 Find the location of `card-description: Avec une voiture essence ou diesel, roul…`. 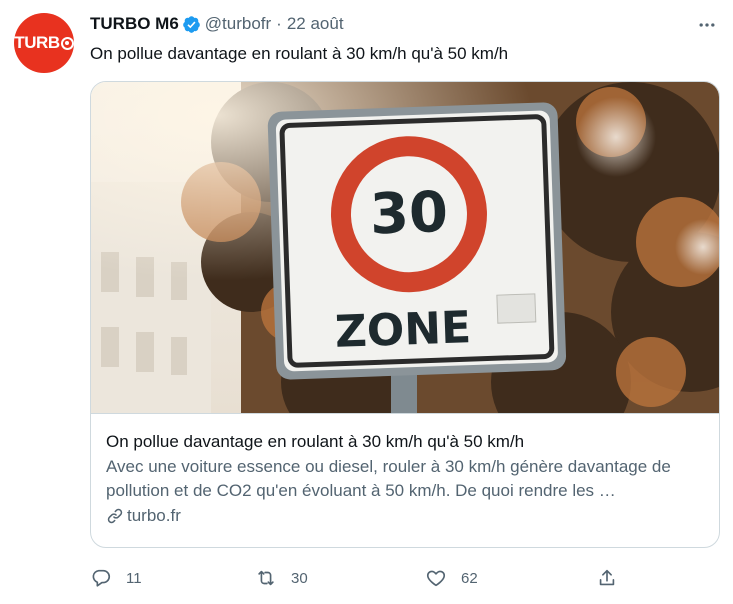

card-description: Avec une voiture essence ou diesel, roul… is located at coordinates (388, 478).